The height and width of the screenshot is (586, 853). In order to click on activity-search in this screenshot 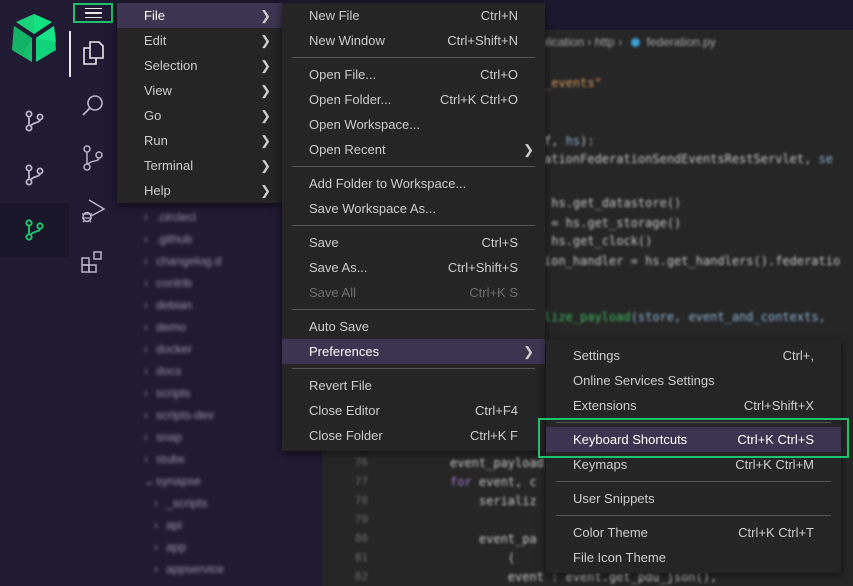, I will do `click(92, 105)`.